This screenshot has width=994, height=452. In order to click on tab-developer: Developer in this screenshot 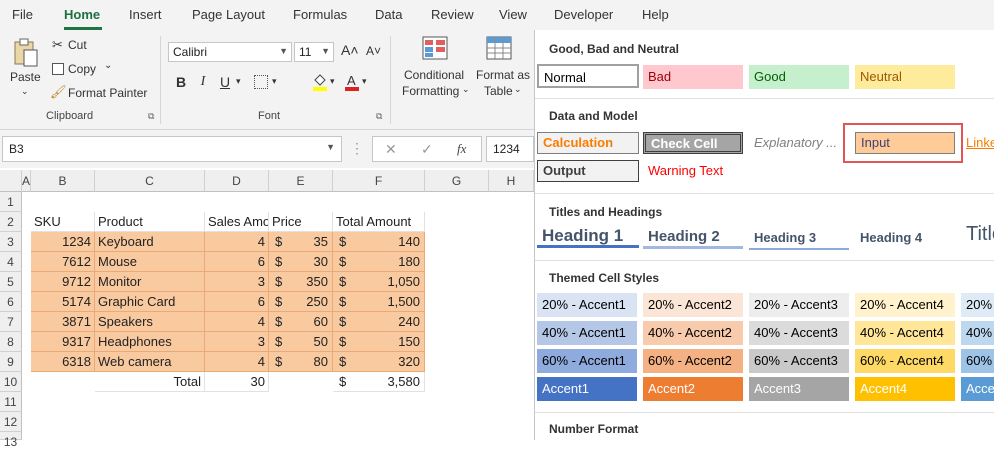, I will do `click(583, 14)`.